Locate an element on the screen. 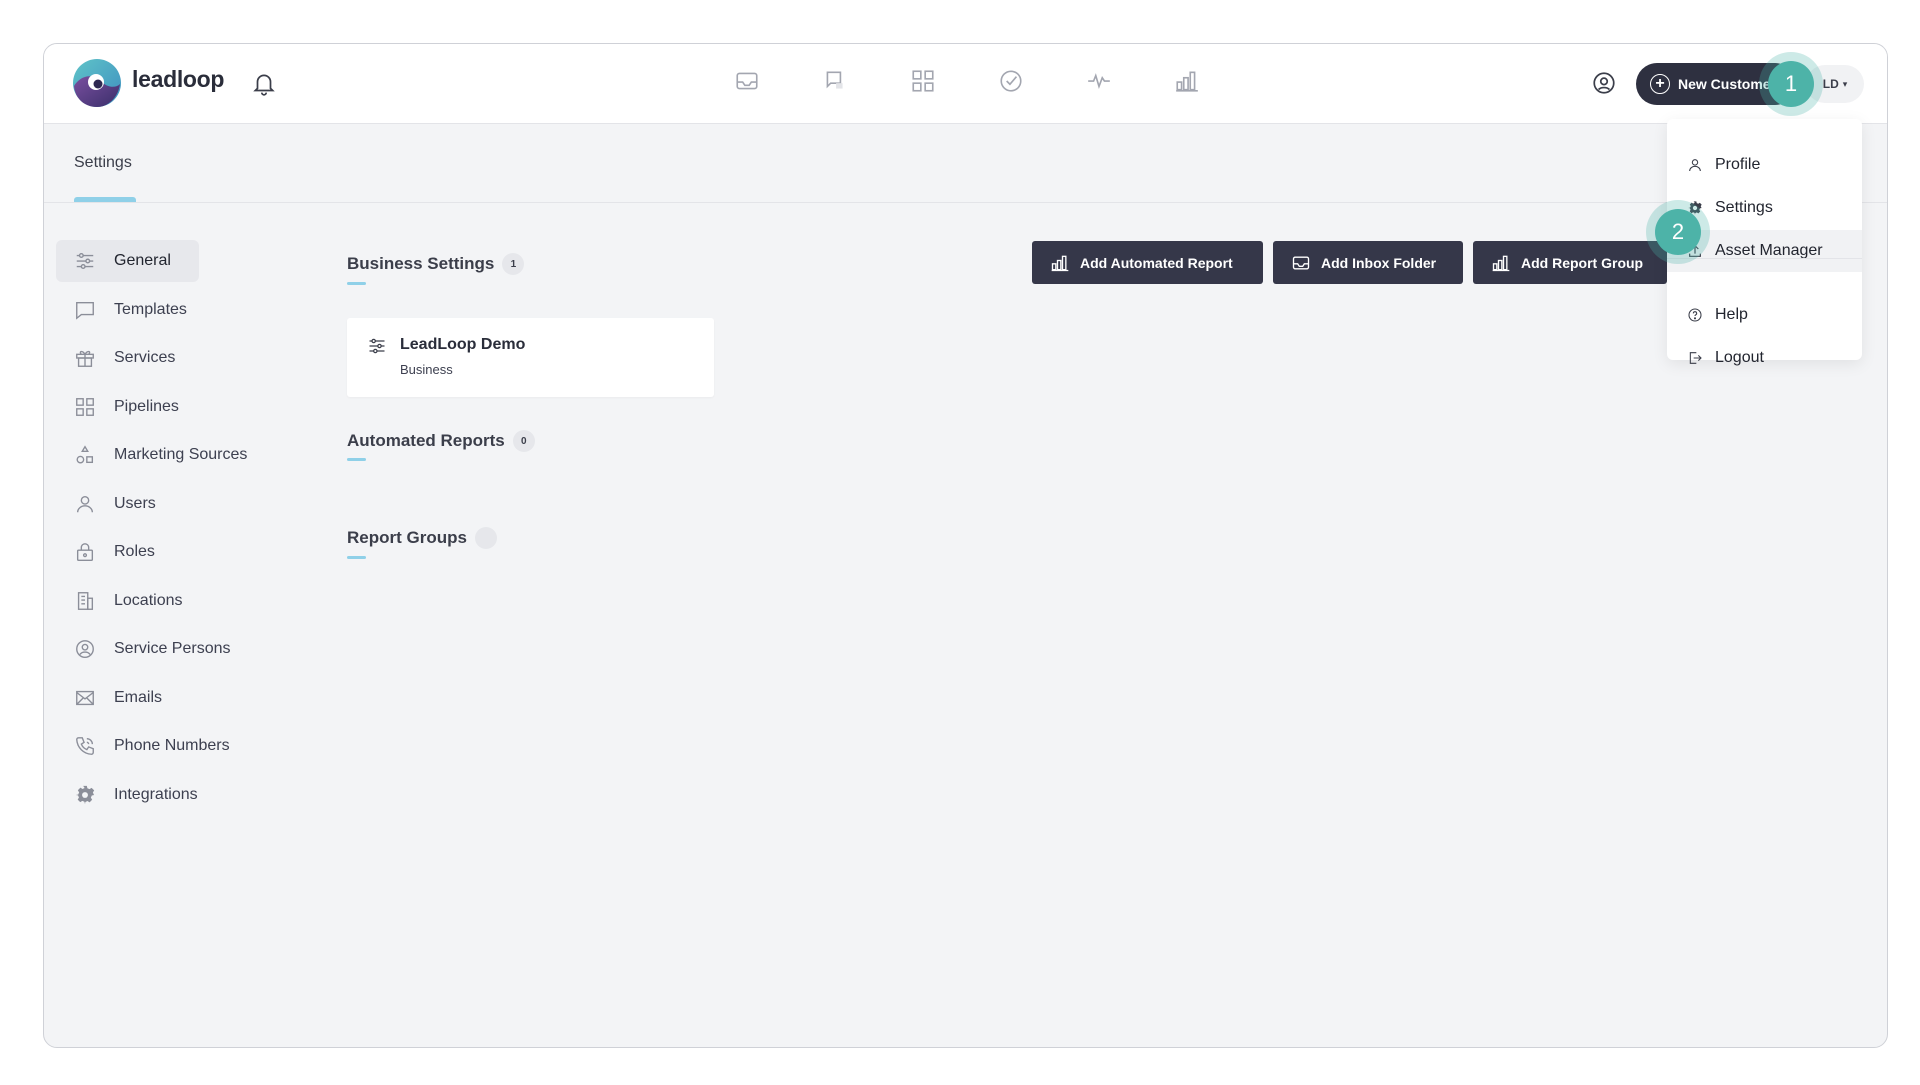  top-bar: leadloop + New Customer LD ▾ is located at coordinates (965, 84).